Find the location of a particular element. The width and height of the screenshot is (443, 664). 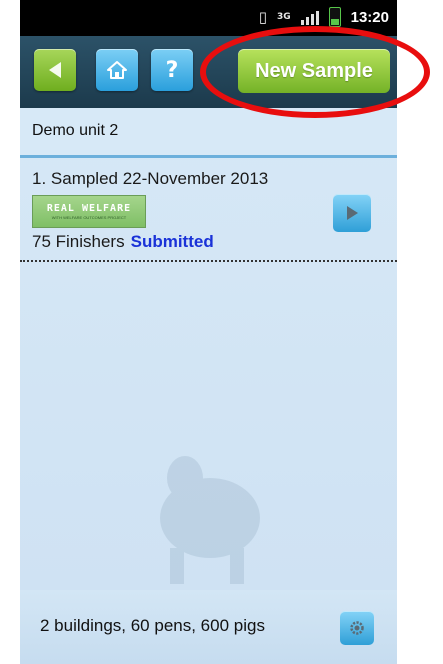

footer-bar: 2 buildings, 60 pens, 600 pigs is located at coordinates (208, 627).